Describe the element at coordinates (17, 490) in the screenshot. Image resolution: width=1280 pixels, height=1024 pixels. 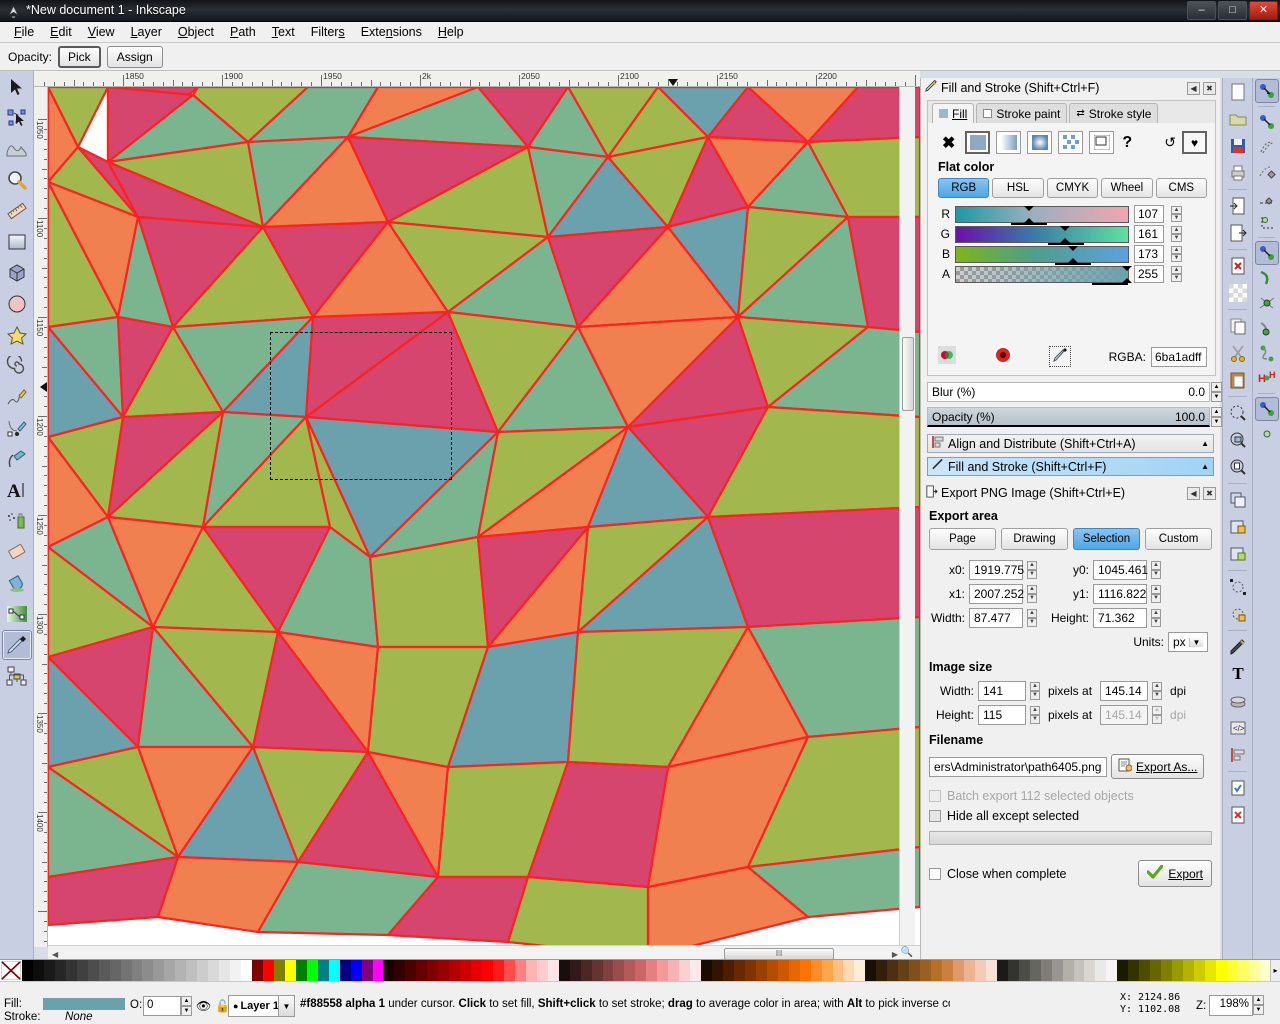
I see `text-tool: A` at that location.